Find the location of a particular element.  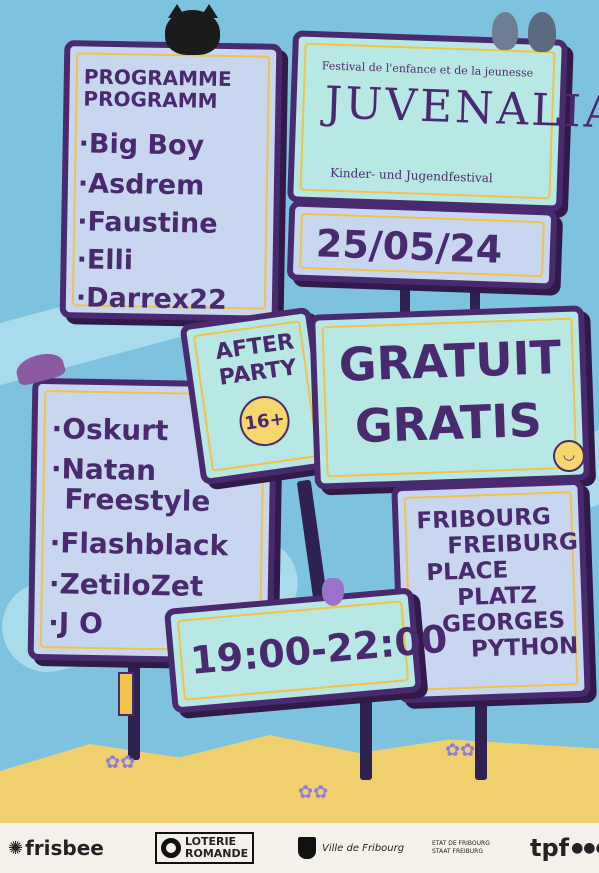

act-list-item: ·Darrex22 is located at coordinates (151, 299).